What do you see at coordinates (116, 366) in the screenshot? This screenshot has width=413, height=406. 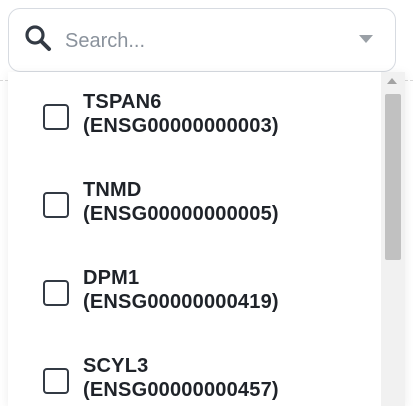 I see `gene-name: SCYL3` at bounding box center [116, 366].